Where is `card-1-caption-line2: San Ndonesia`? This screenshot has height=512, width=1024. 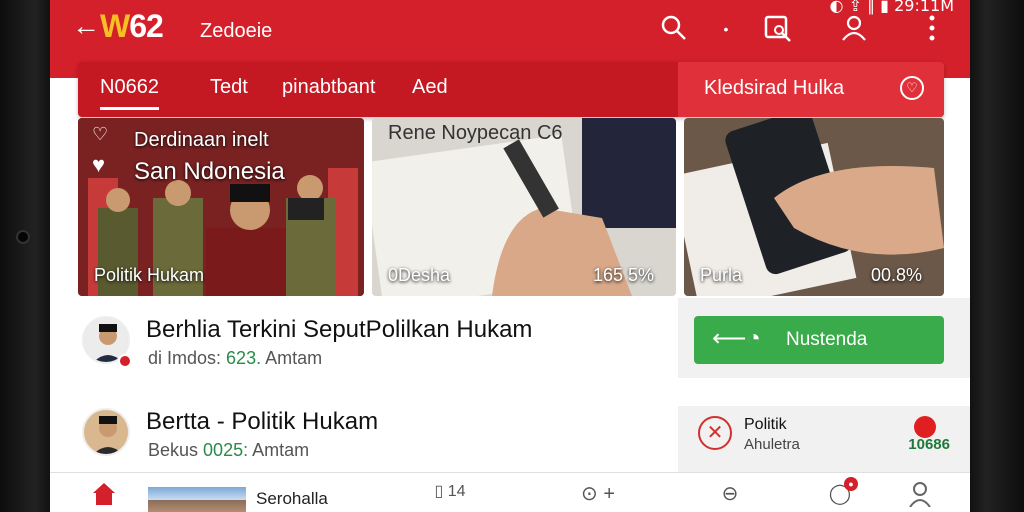
card-1-caption-line2: San Ndonesia is located at coordinates (209, 171).